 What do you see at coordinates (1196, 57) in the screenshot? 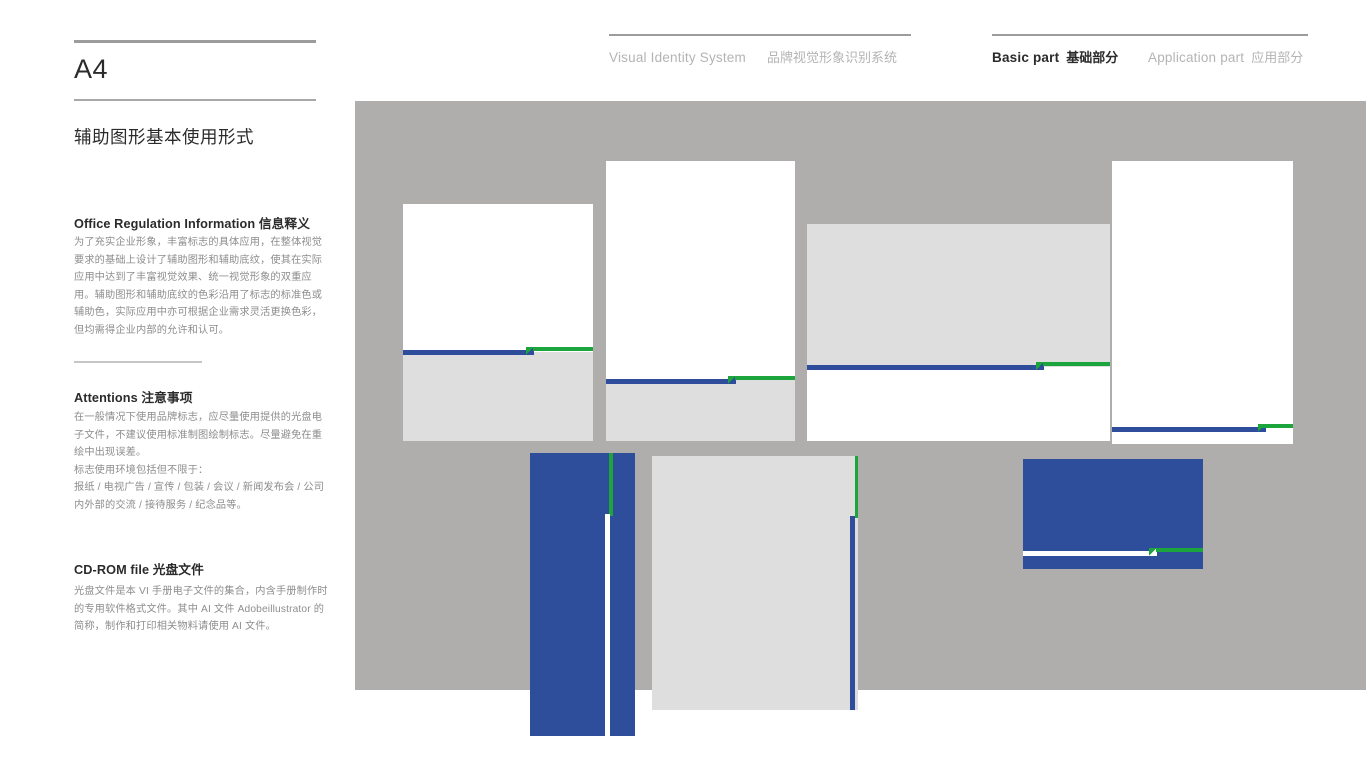
I see `nav-app-en: Application part` at bounding box center [1196, 57].